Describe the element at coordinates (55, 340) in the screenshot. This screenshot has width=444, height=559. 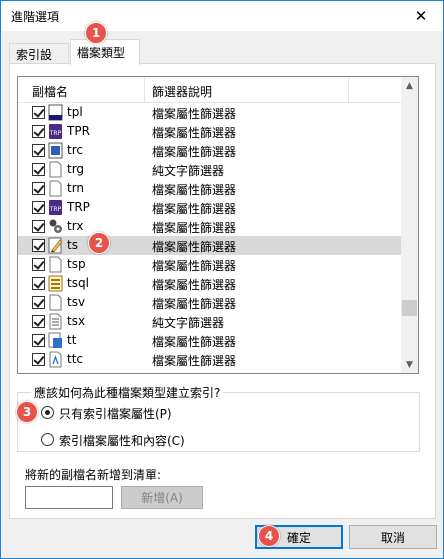
I see `tt-file-icon` at that location.